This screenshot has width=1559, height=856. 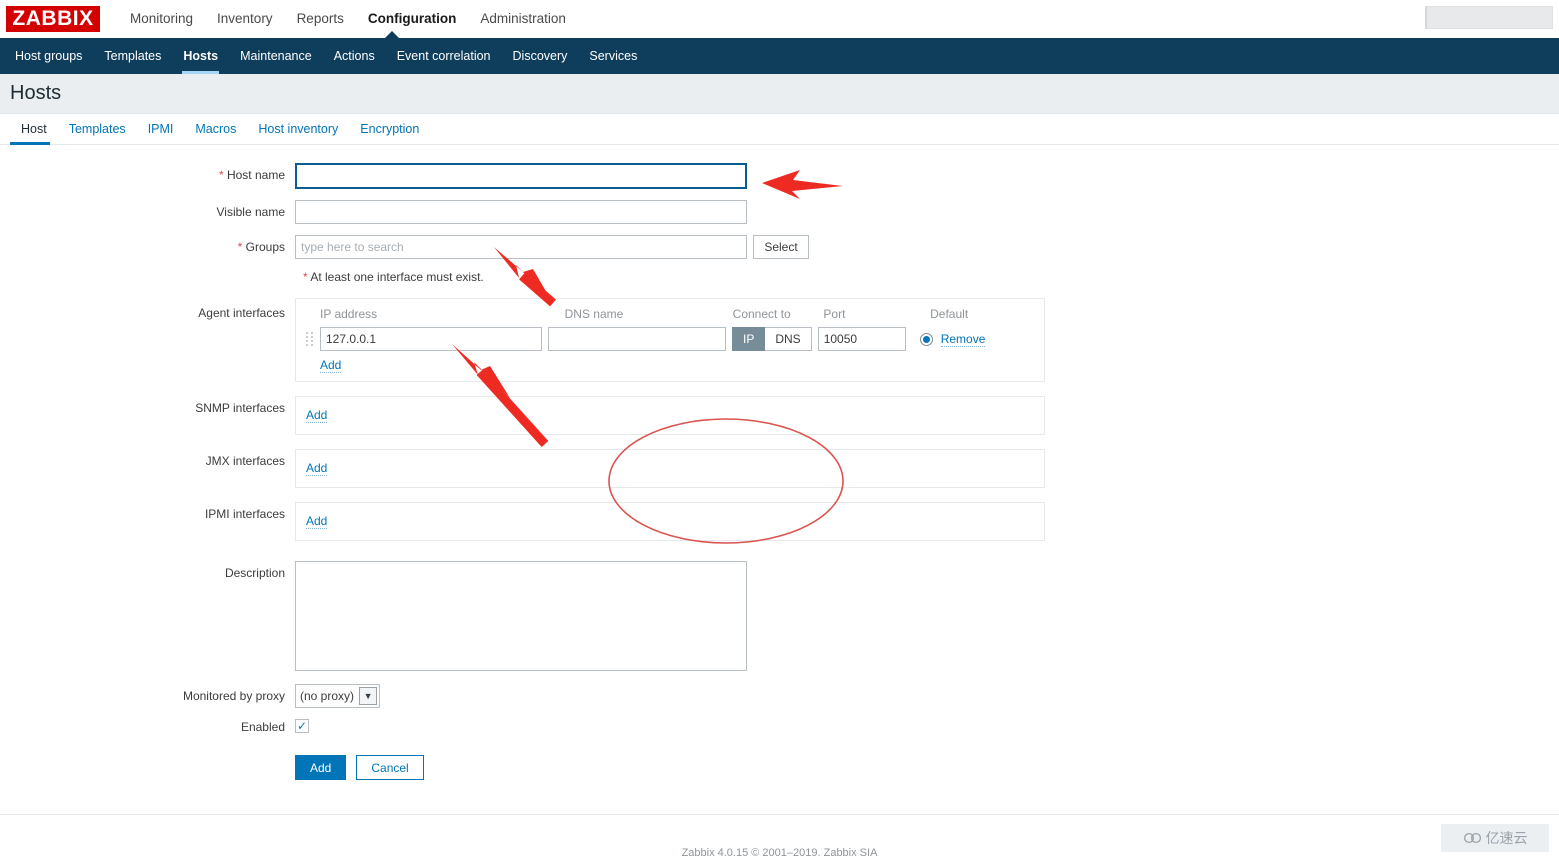 I want to click on watermark-badge: 亿速云, so click(x=1495, y=838).